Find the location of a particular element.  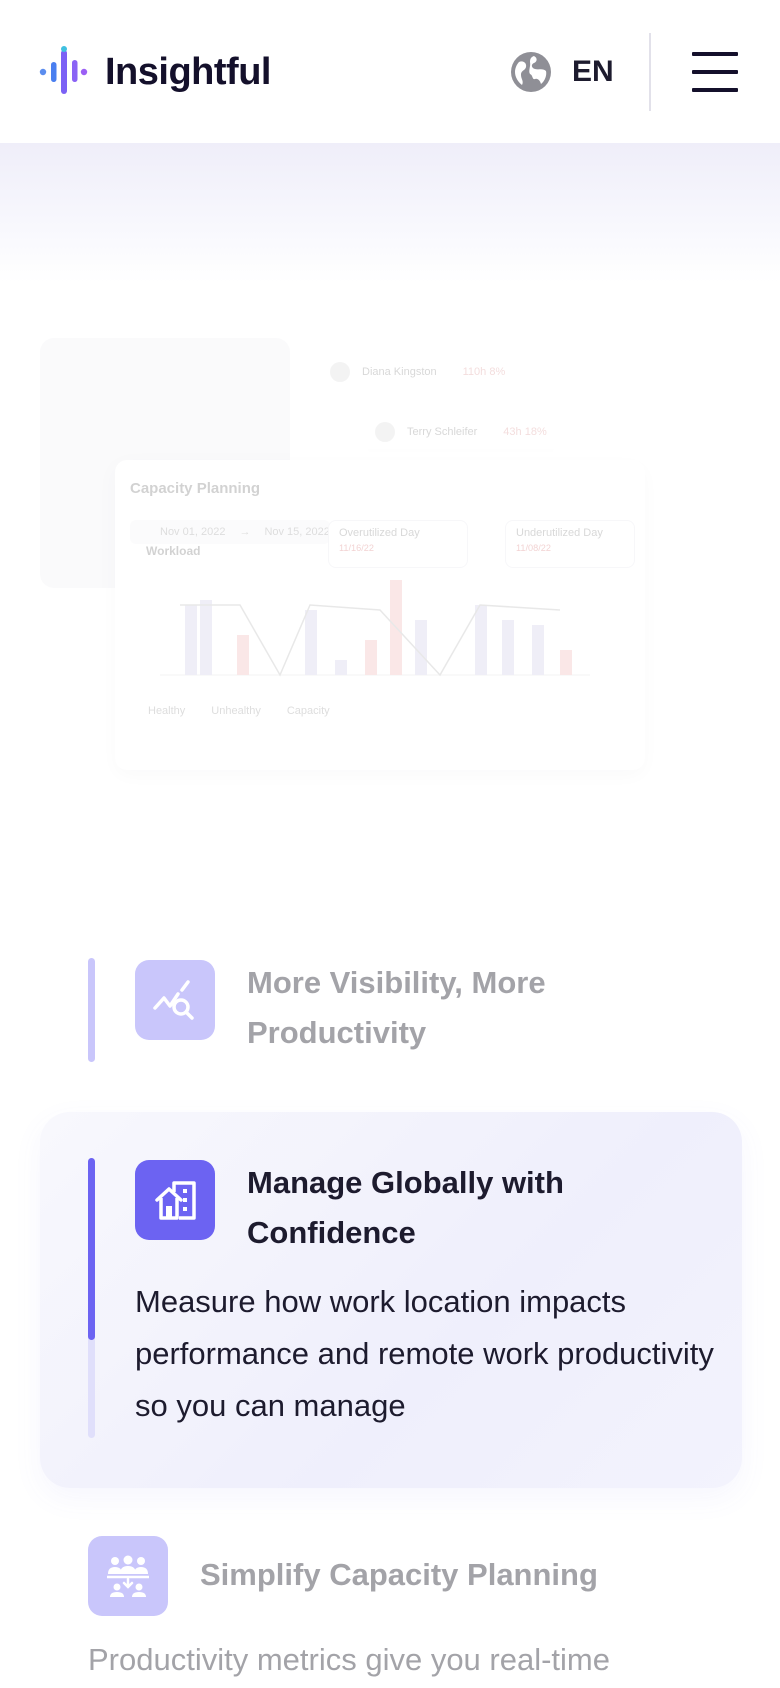

feature-title: Simplify Capacity Planning is located at coordinates (399, 1574).